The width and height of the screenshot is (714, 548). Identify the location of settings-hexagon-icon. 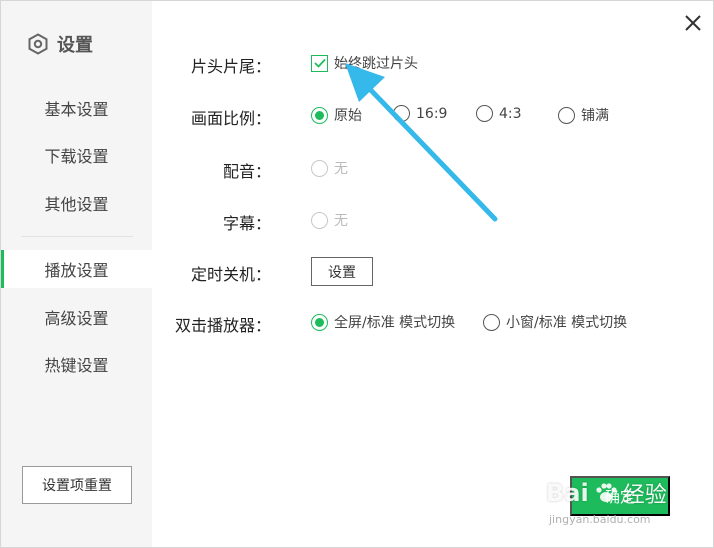
(38, 44).